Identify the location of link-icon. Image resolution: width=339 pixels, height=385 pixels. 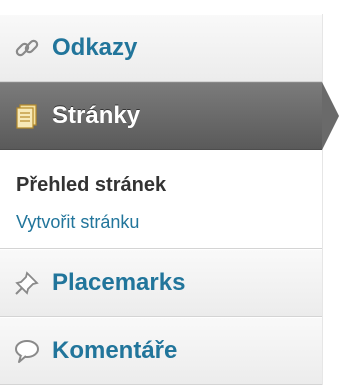
(27, 48).